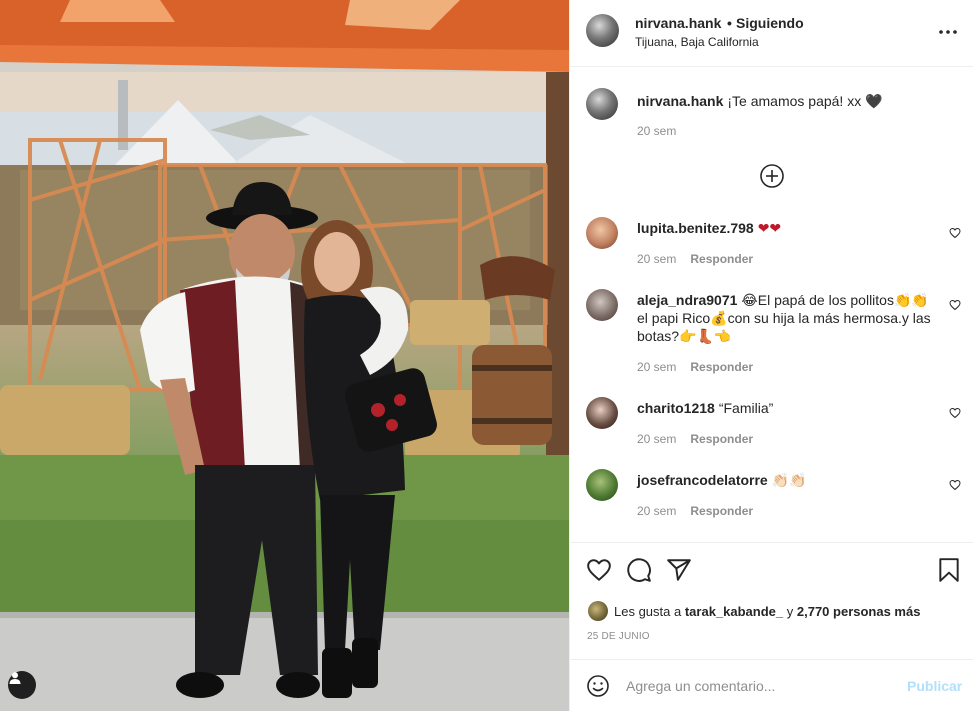  I want to click on likes-middle: y, so click(790, 611).